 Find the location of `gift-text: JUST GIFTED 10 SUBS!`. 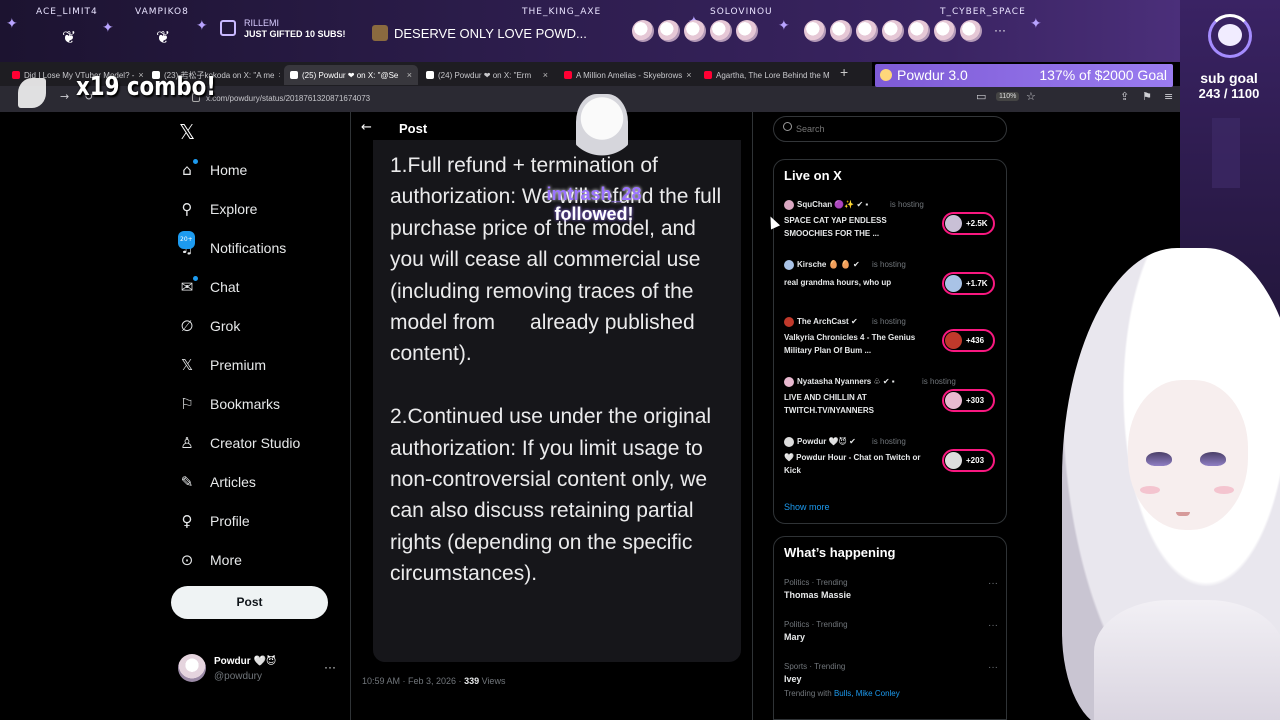

gift-text: JUST GIFTED 10 SUBS! is located at coordinates (295, 34).